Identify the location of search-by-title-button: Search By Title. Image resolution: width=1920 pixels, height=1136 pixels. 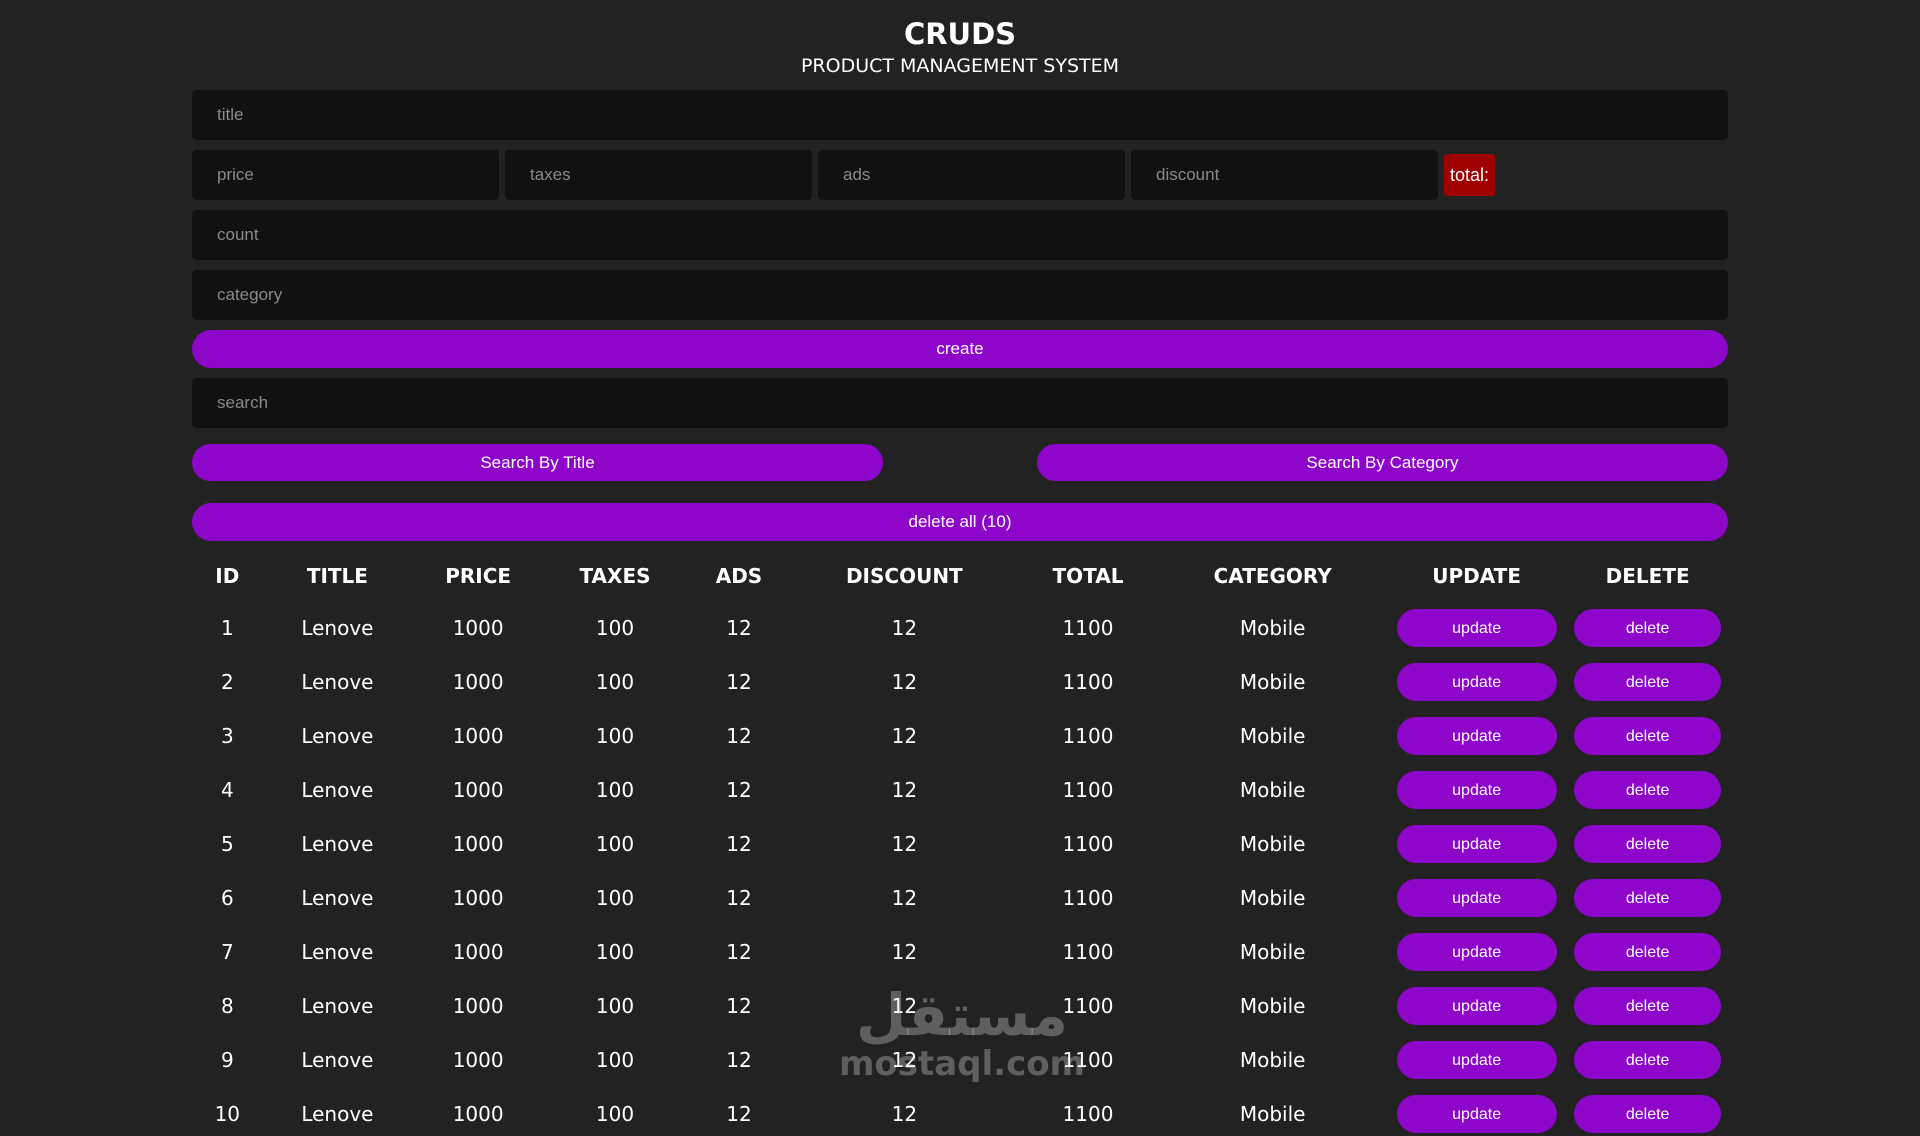
(537, 462).